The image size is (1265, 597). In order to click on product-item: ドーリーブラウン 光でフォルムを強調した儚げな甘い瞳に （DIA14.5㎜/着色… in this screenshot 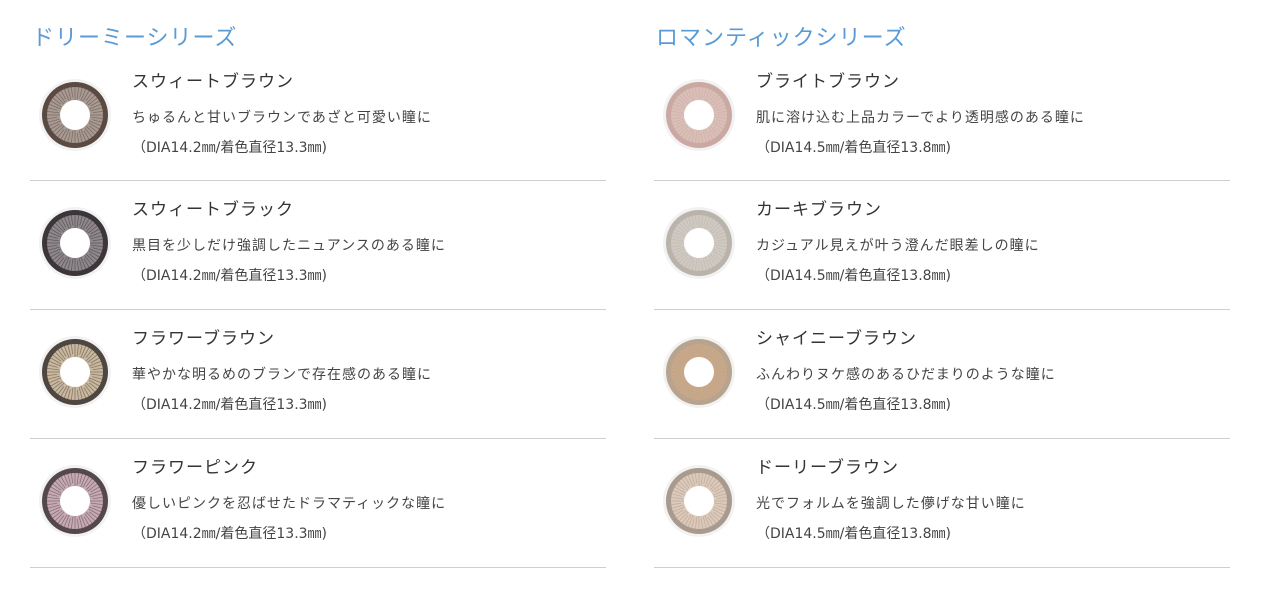, I will do `click(942, 503)`.